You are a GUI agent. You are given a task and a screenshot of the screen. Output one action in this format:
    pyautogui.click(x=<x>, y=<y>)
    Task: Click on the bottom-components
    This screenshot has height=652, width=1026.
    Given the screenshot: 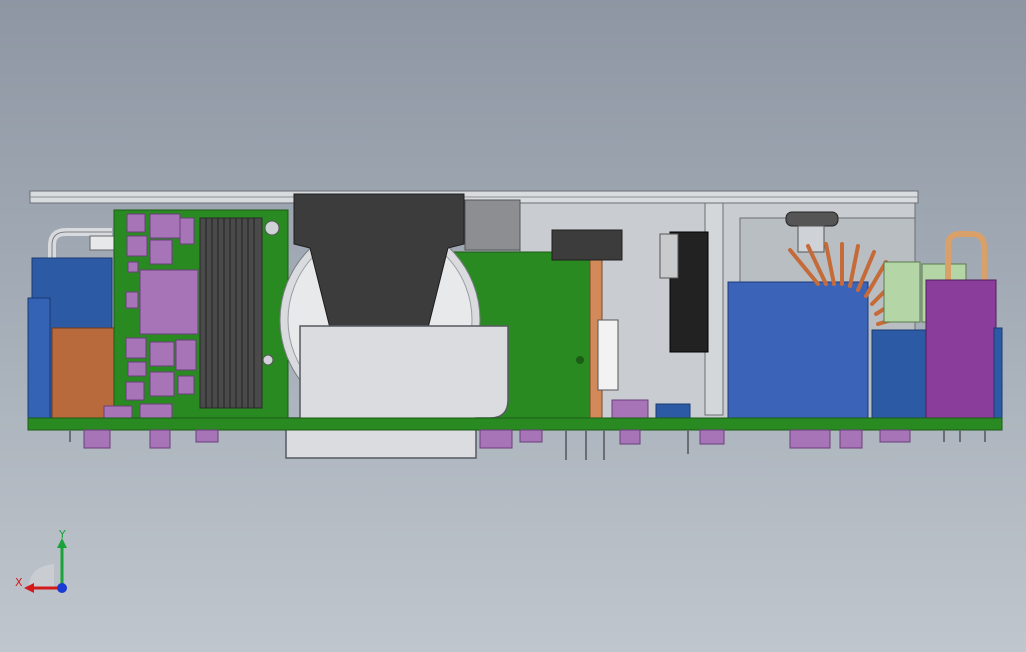 What is the action you would take?
    pyautogui.click(x=497, y=439)
    